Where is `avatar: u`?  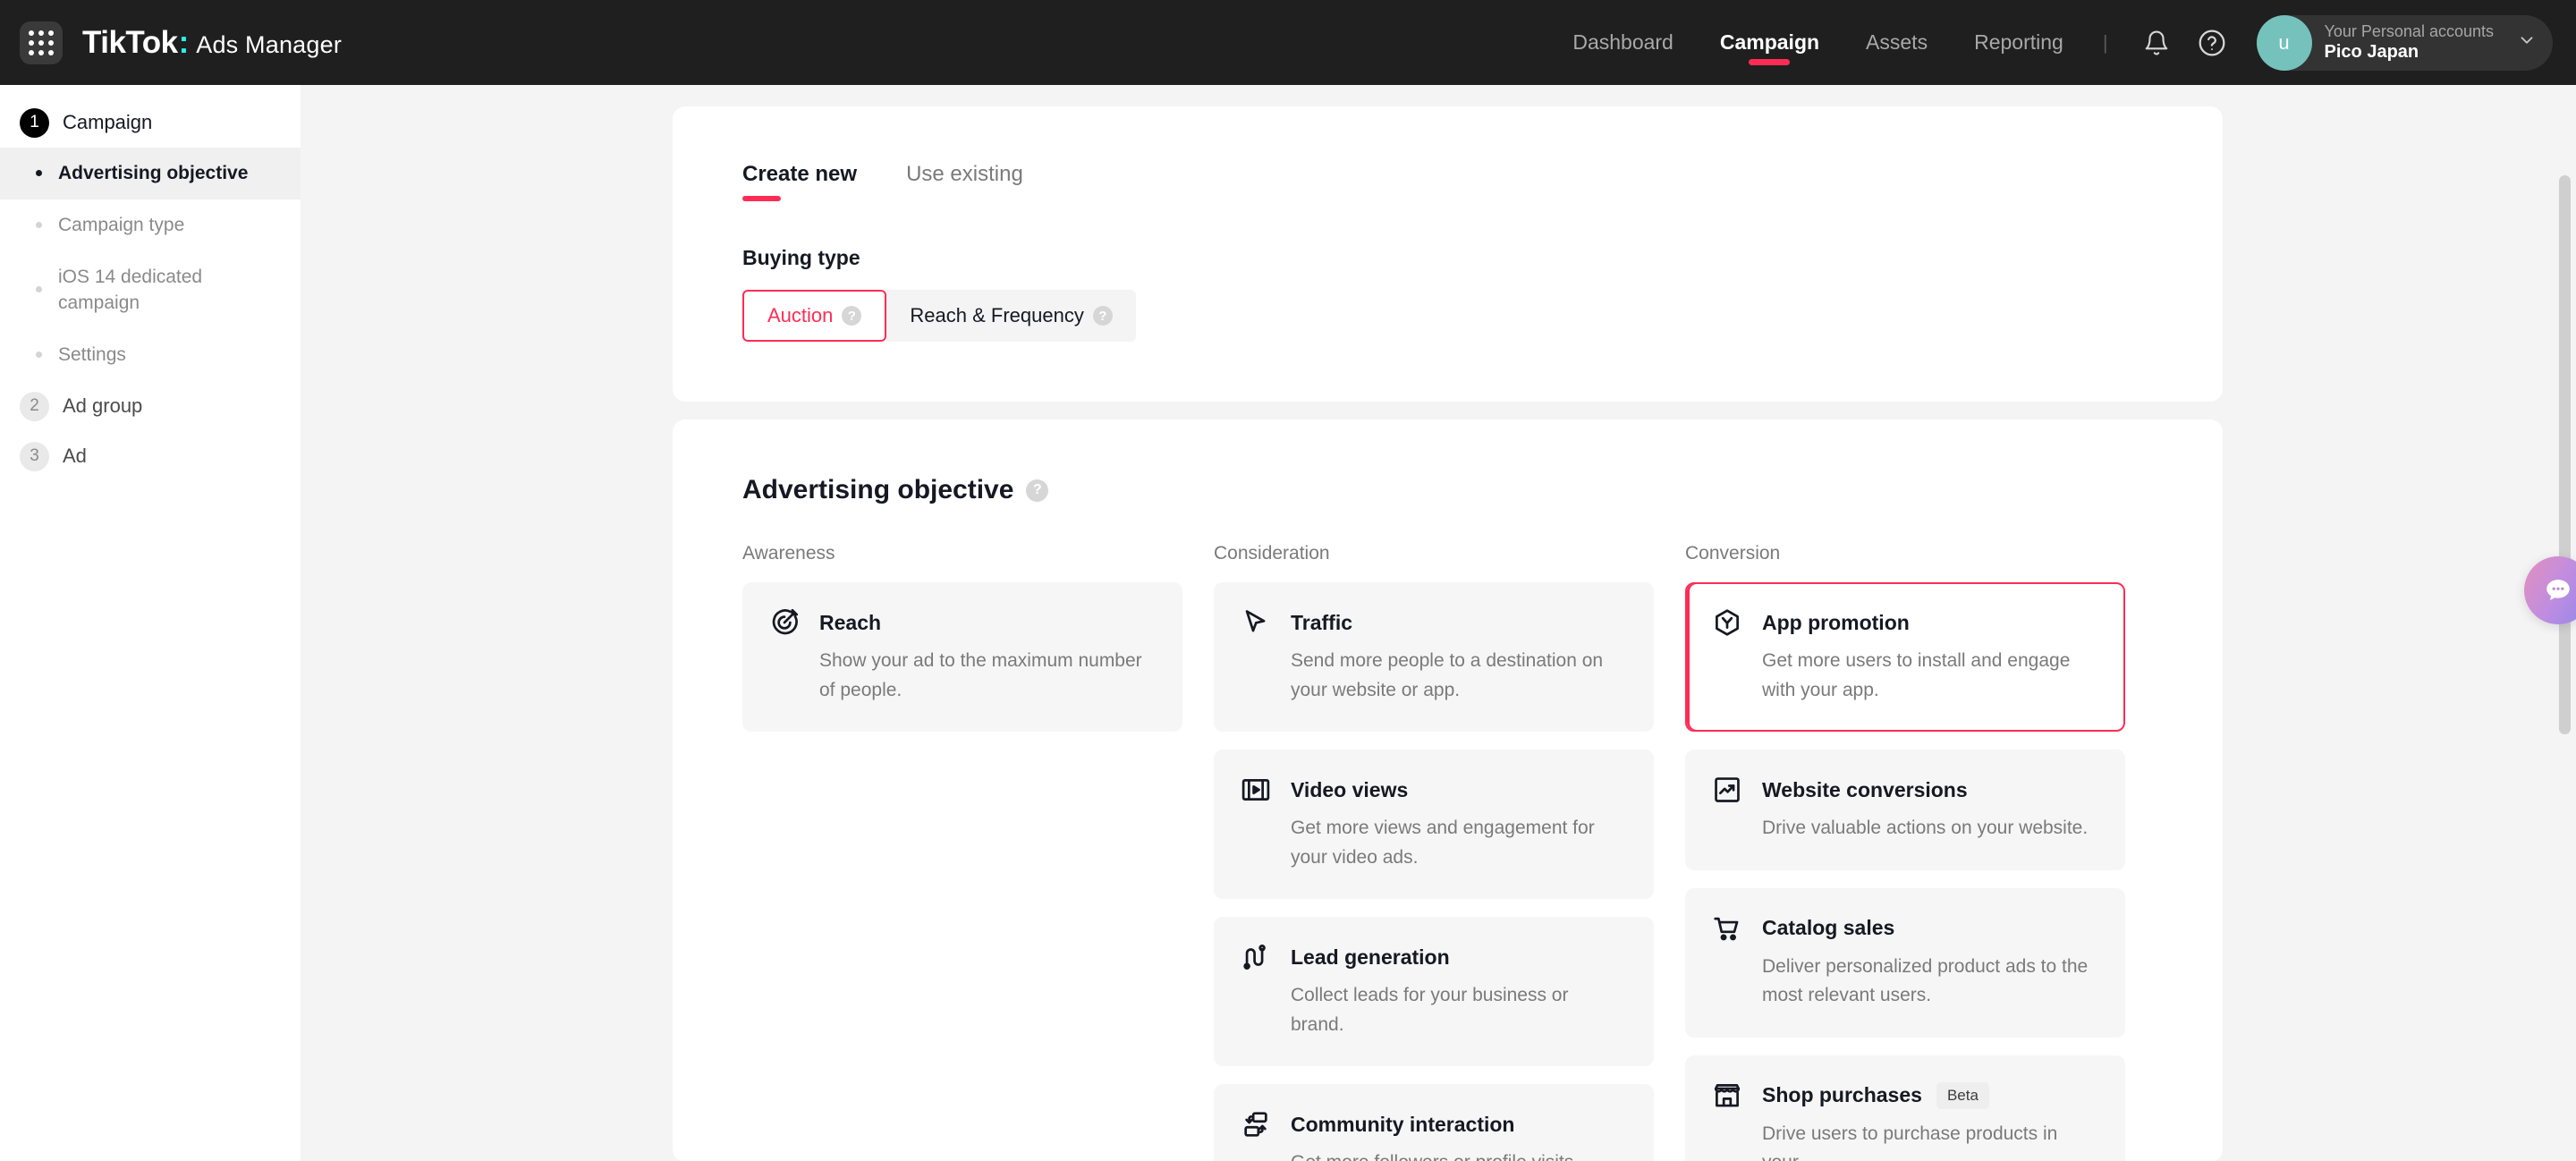
avatar: u is located at coordinates (2284, 42).